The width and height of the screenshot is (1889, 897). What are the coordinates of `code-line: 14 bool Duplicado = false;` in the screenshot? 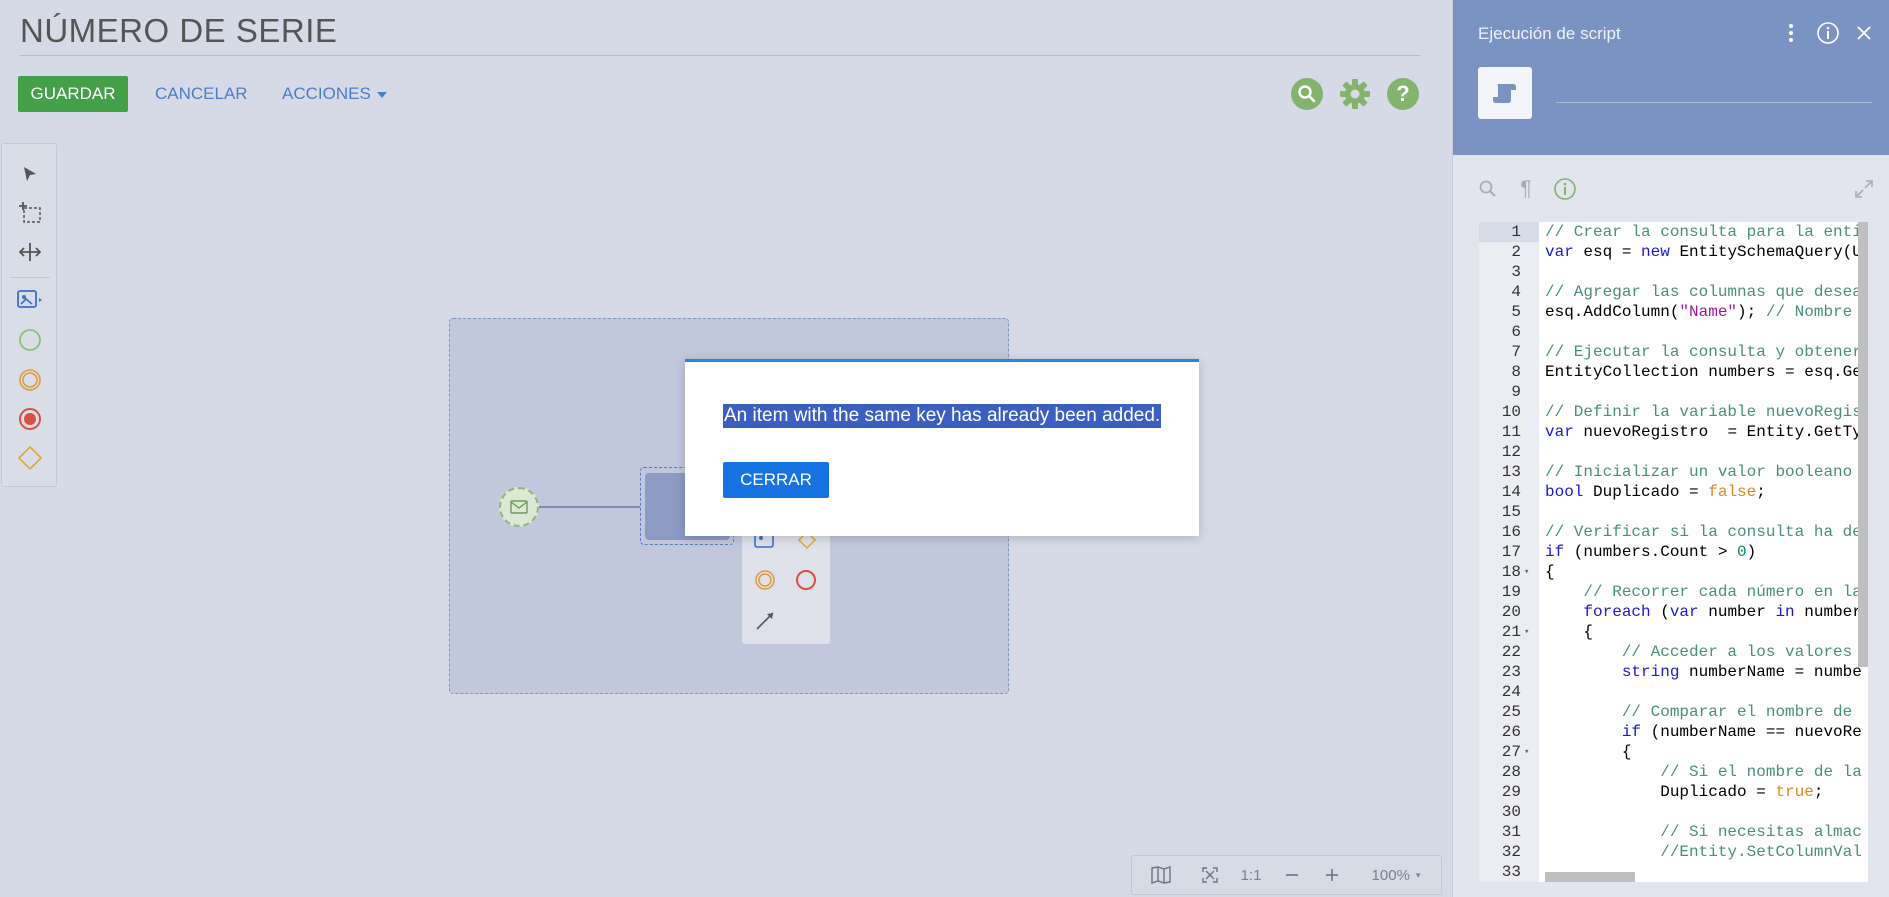 It's located at (1673, 492).